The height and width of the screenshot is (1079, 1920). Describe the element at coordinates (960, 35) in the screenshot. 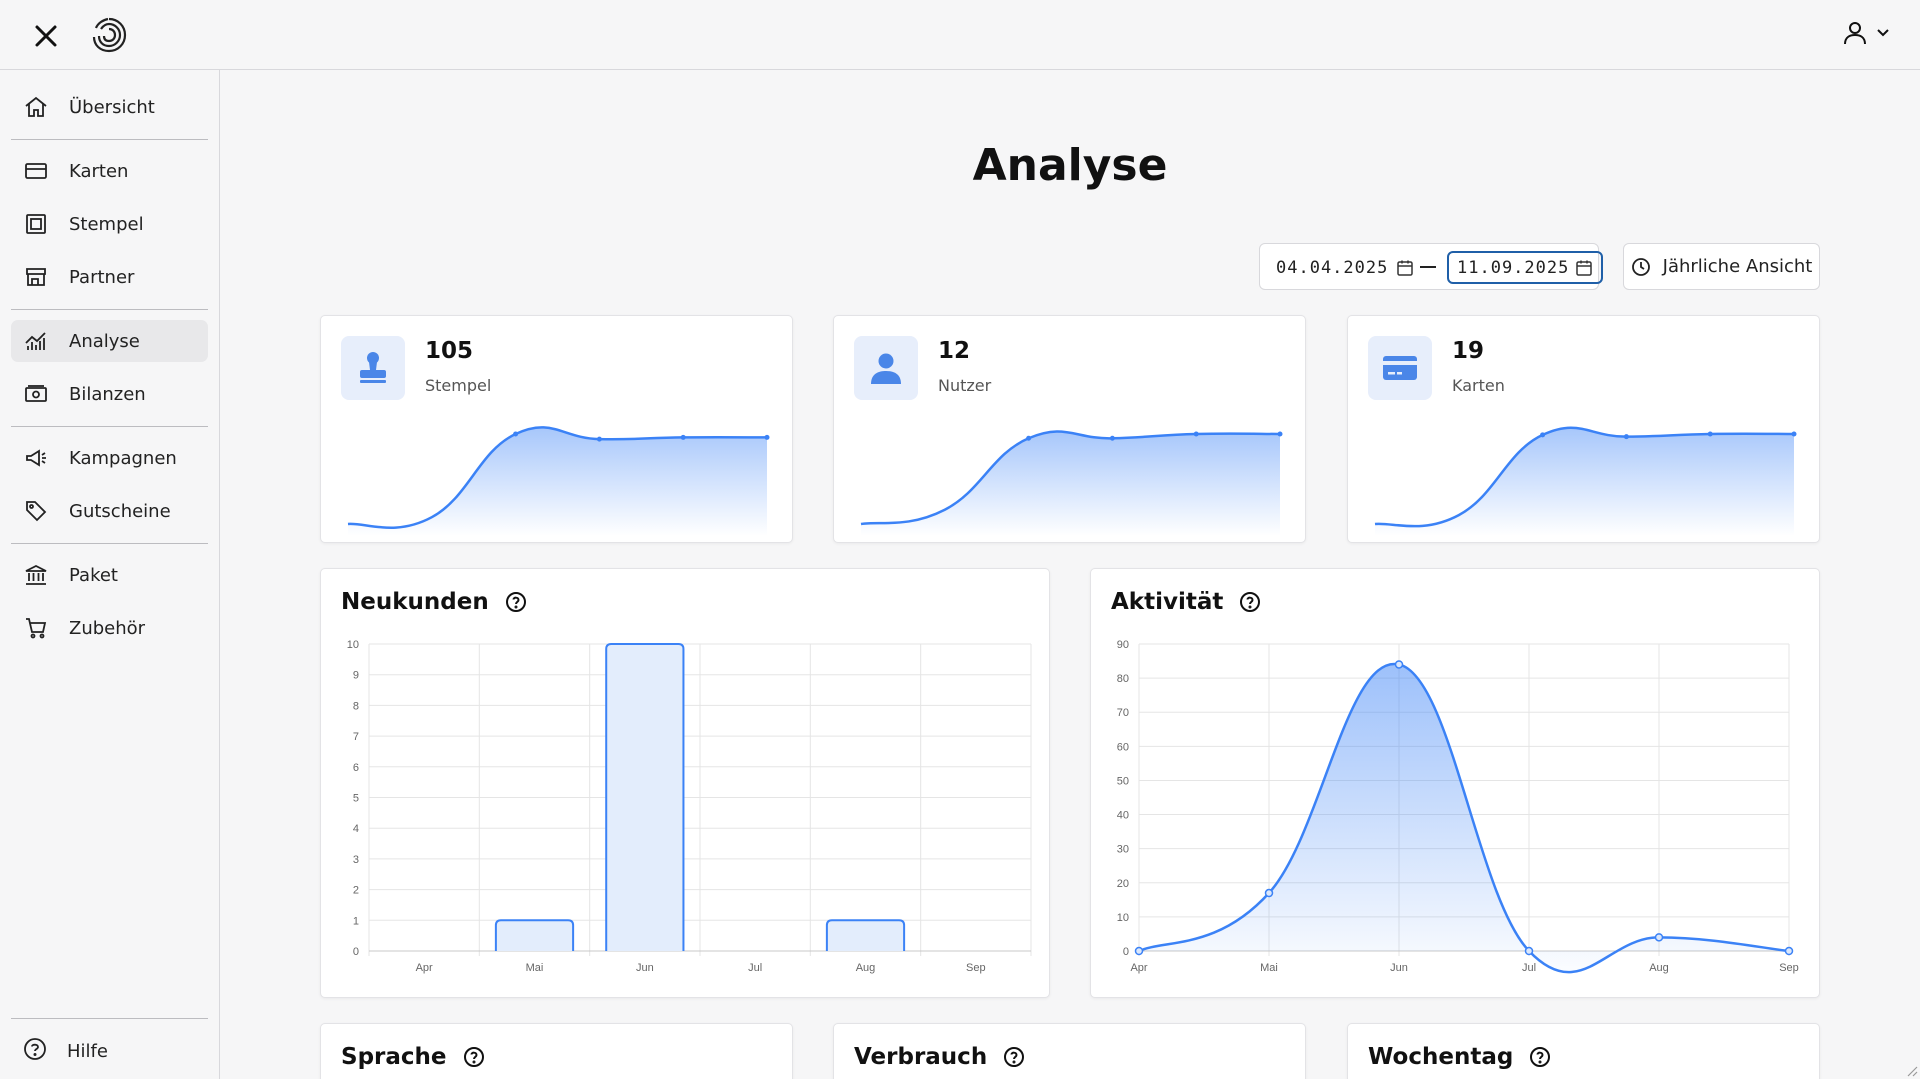

I see `top-bar` at that location.